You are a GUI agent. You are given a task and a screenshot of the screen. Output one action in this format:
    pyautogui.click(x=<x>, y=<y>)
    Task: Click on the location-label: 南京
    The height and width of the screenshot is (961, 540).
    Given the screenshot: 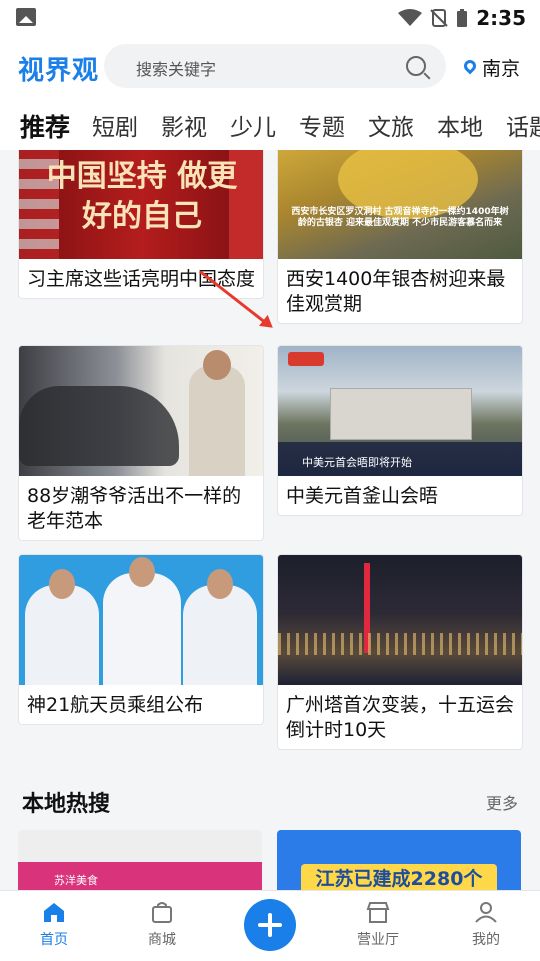 What is the action you would take?
    pyautogui.click(x=500, y=69)
    